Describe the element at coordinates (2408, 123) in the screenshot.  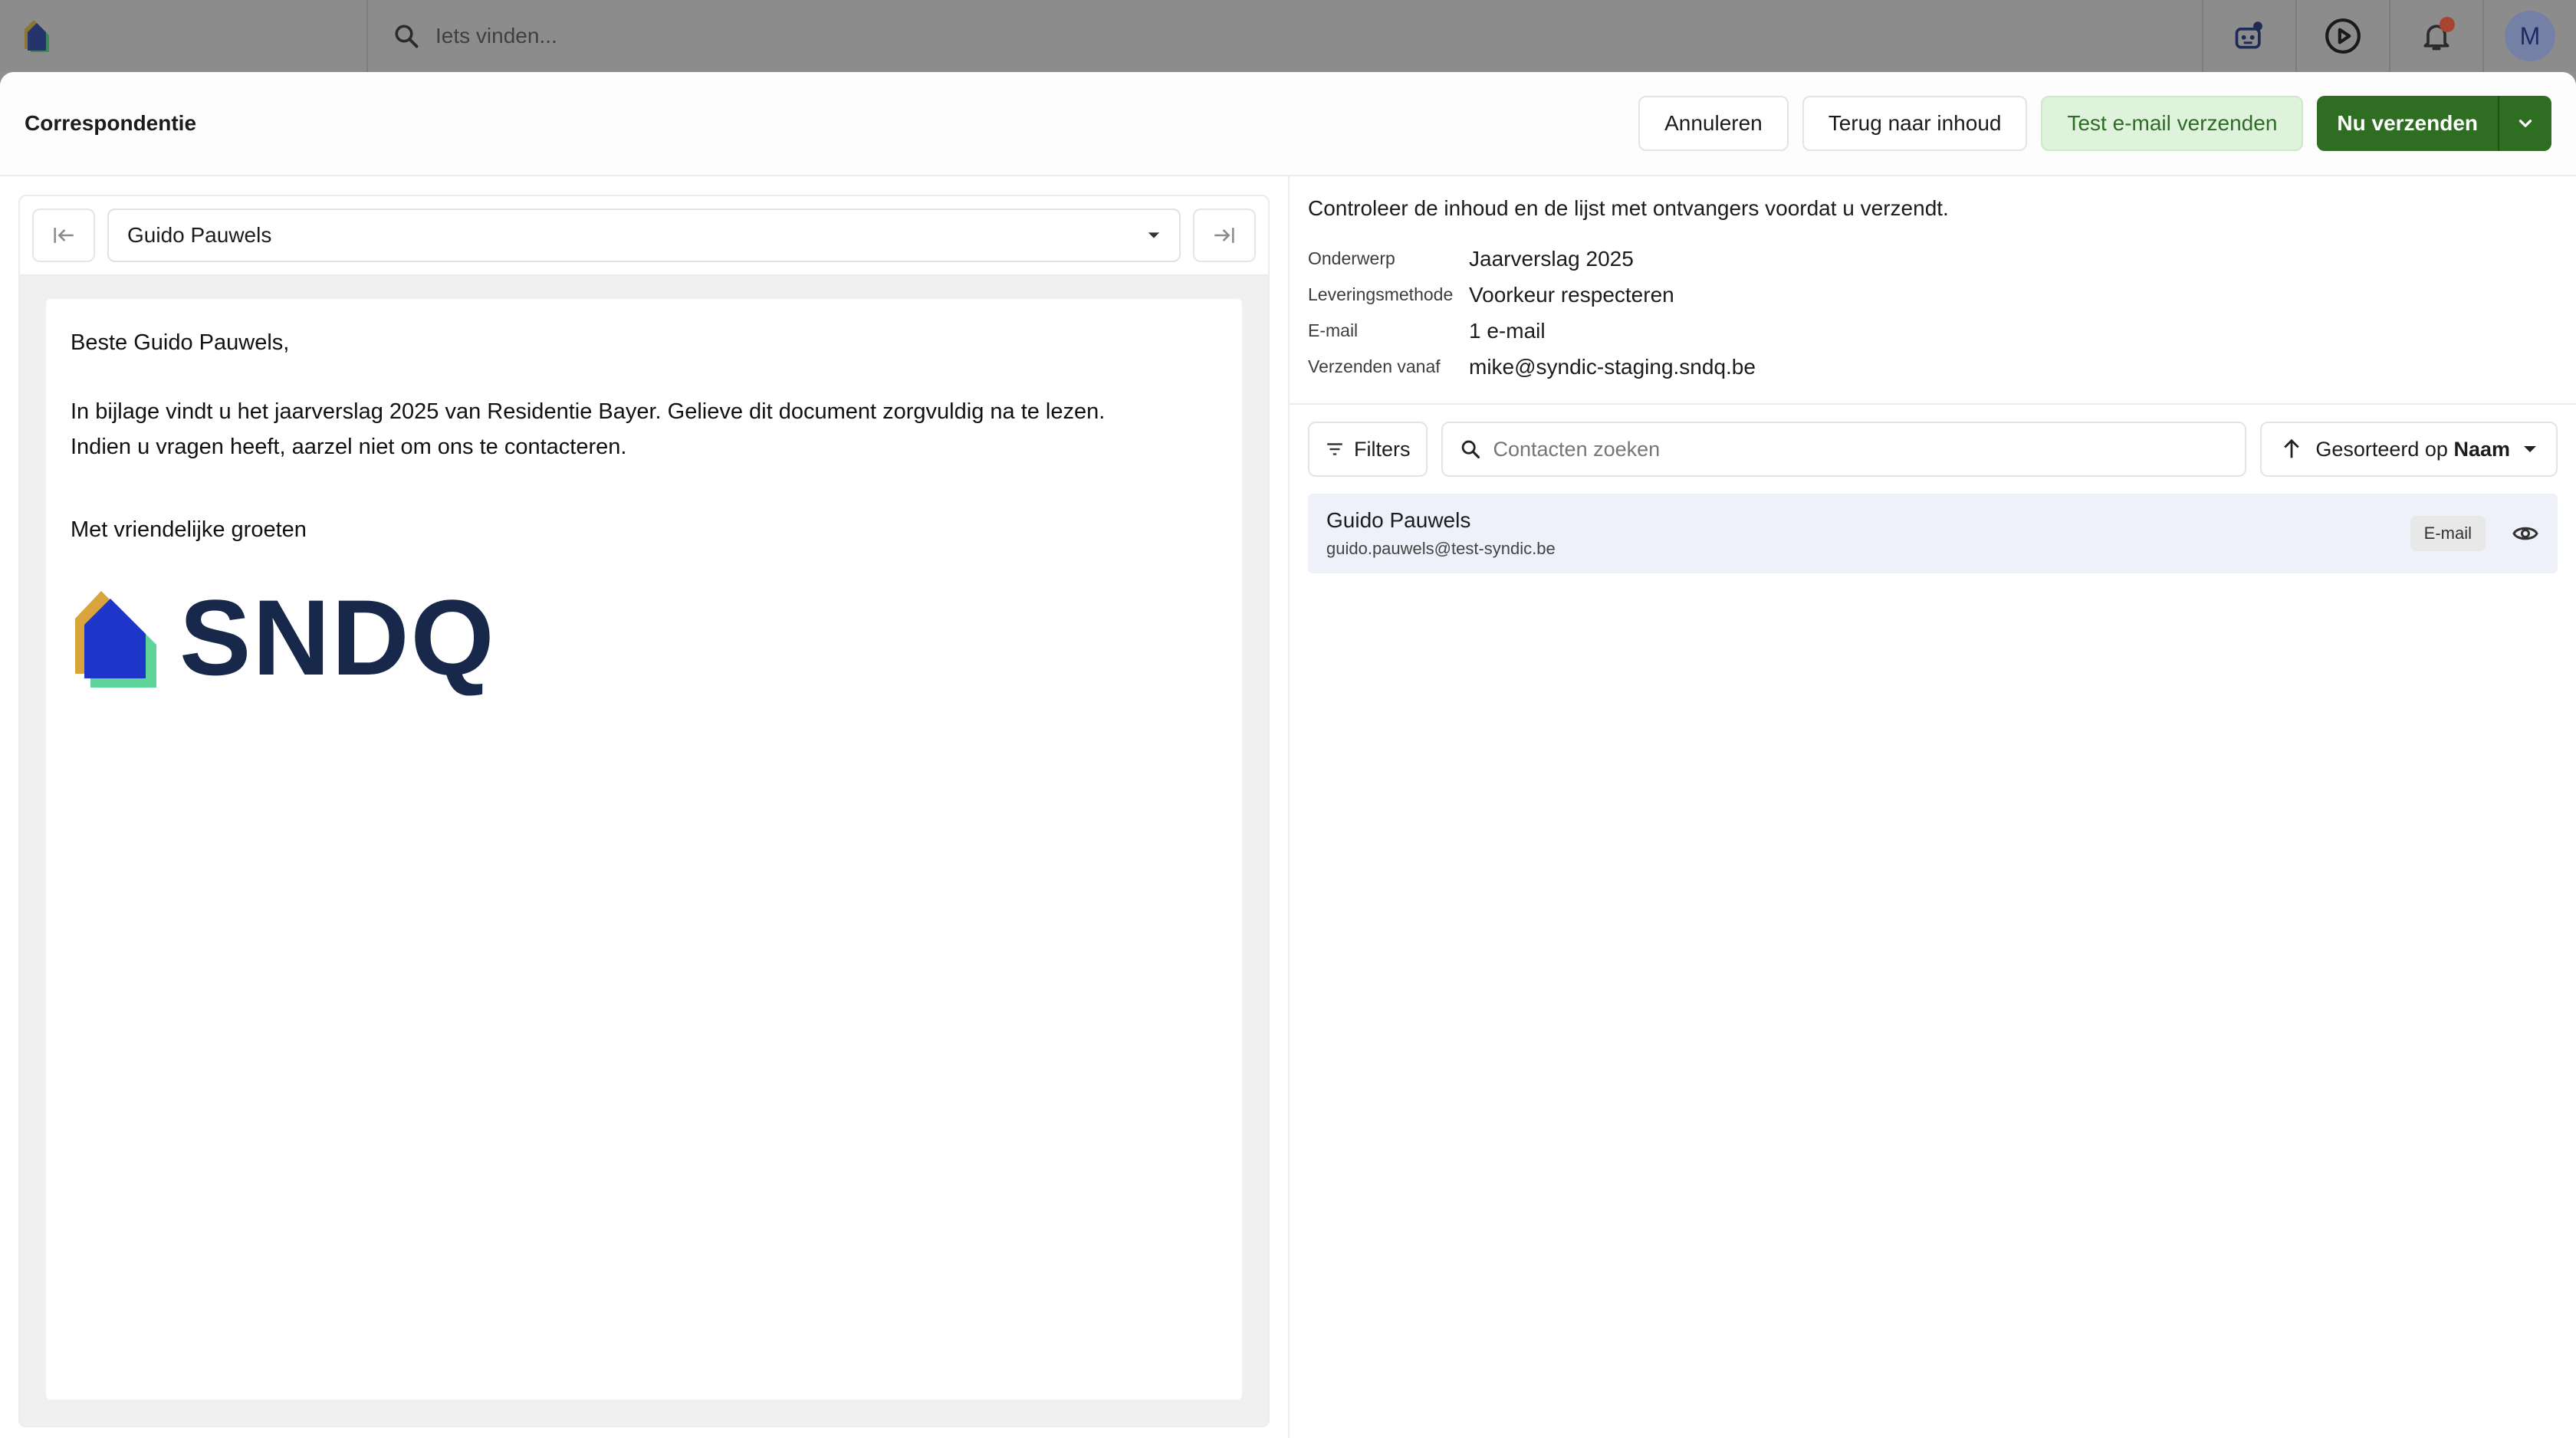
I see `send-now-button: Nu verzenden` at that location.